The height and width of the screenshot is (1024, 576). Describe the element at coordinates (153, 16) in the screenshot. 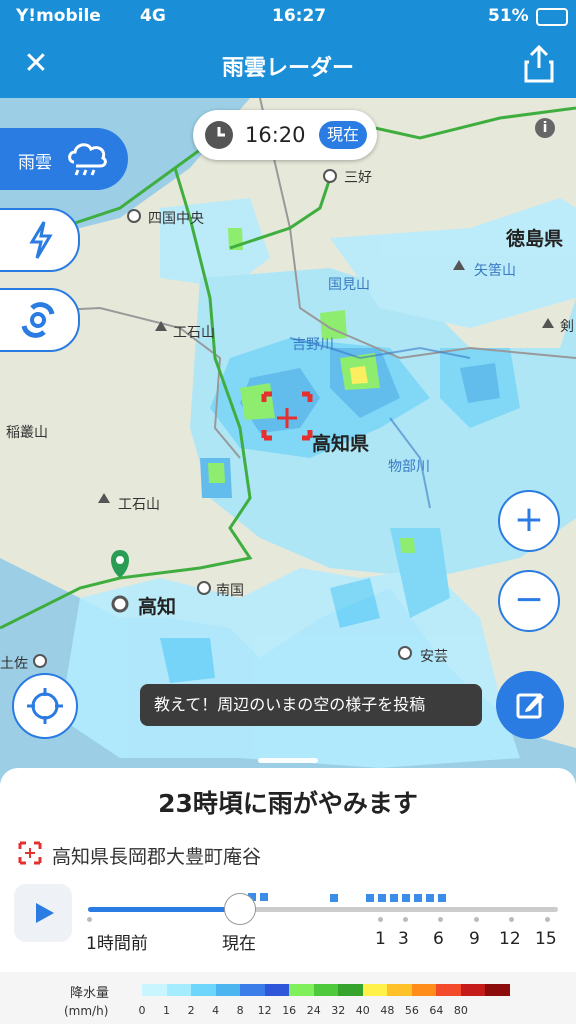

I see `network-label: 4G` at that location.